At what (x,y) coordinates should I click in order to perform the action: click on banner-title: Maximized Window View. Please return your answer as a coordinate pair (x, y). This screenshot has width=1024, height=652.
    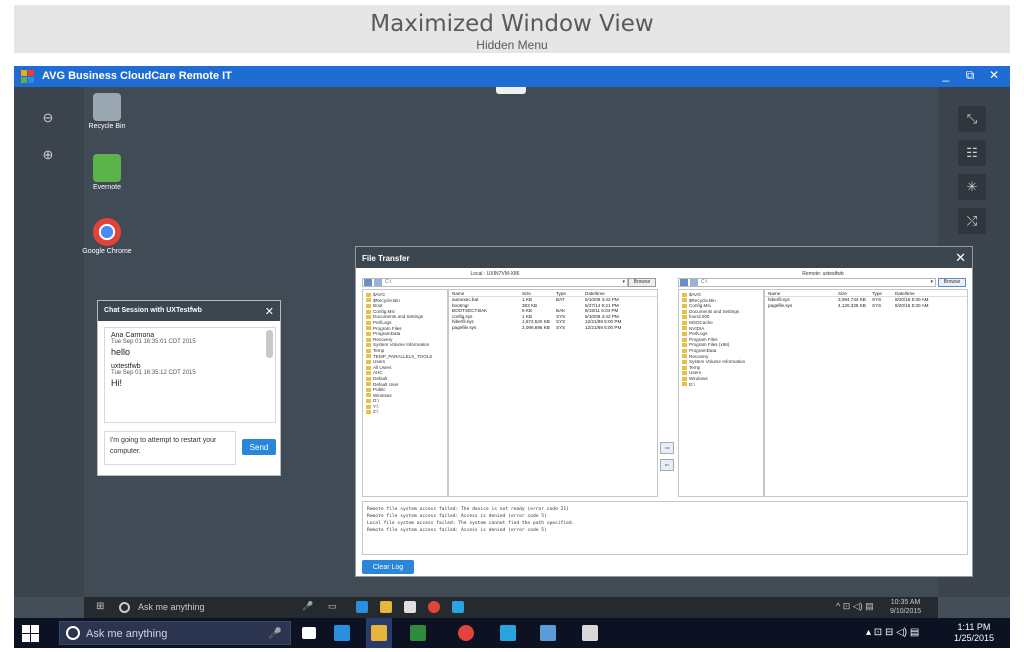
    Looking at the image, I should click on (512, 24).